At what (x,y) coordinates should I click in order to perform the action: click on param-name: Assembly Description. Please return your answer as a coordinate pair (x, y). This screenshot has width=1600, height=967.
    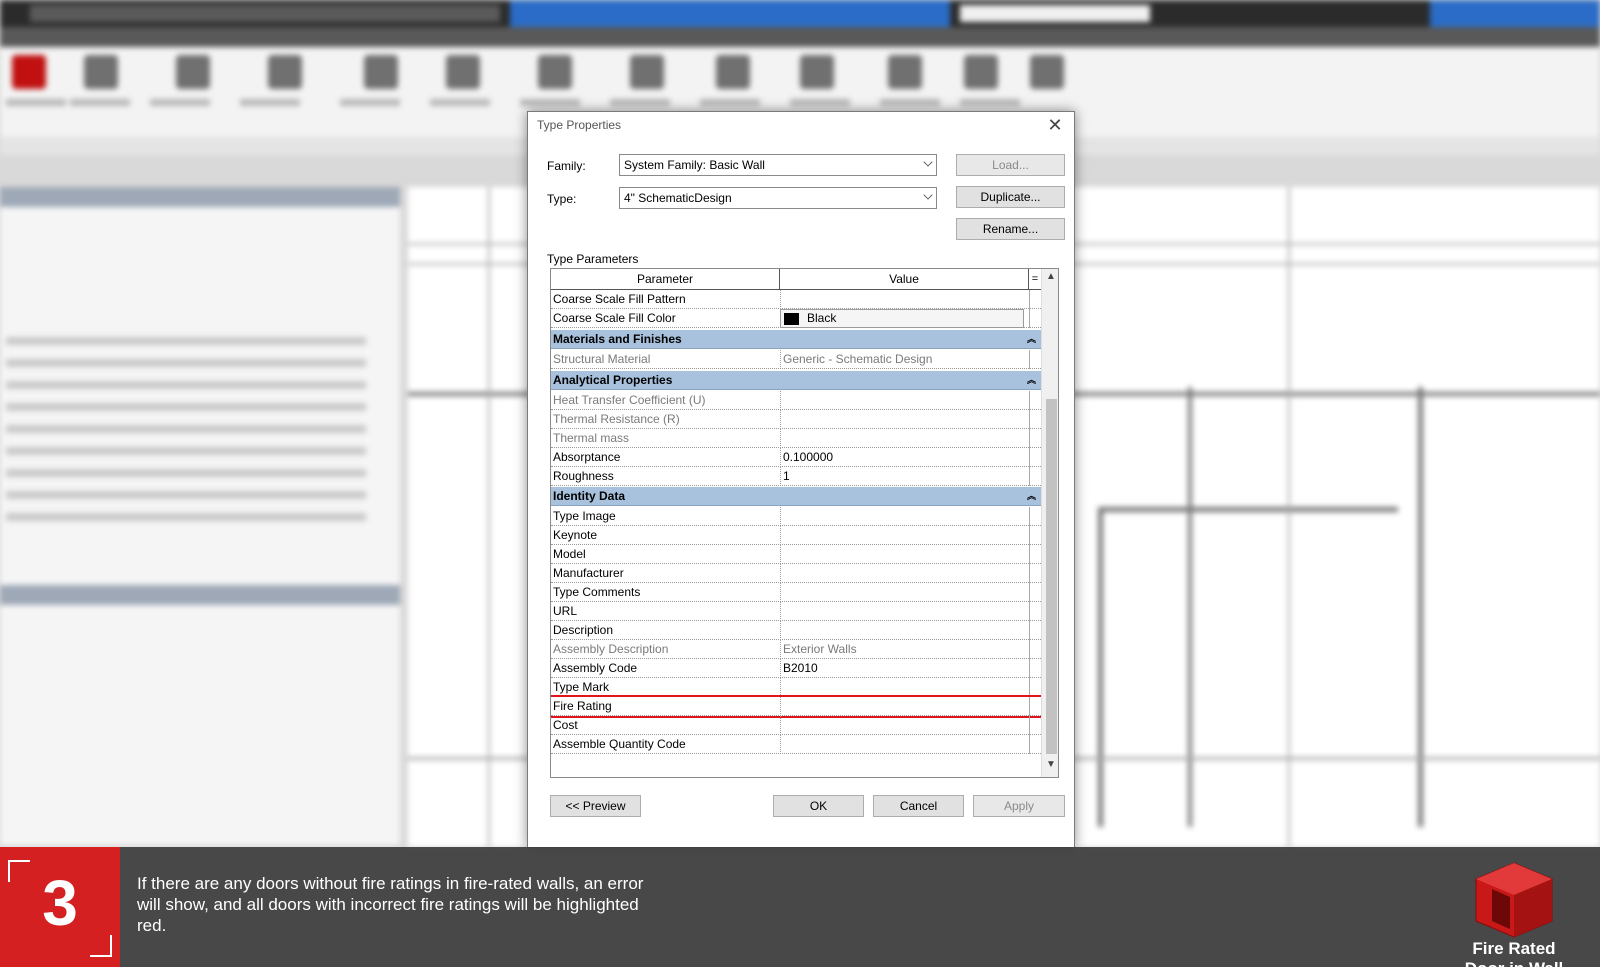
    Looking at the image, I should click on (611, 649).